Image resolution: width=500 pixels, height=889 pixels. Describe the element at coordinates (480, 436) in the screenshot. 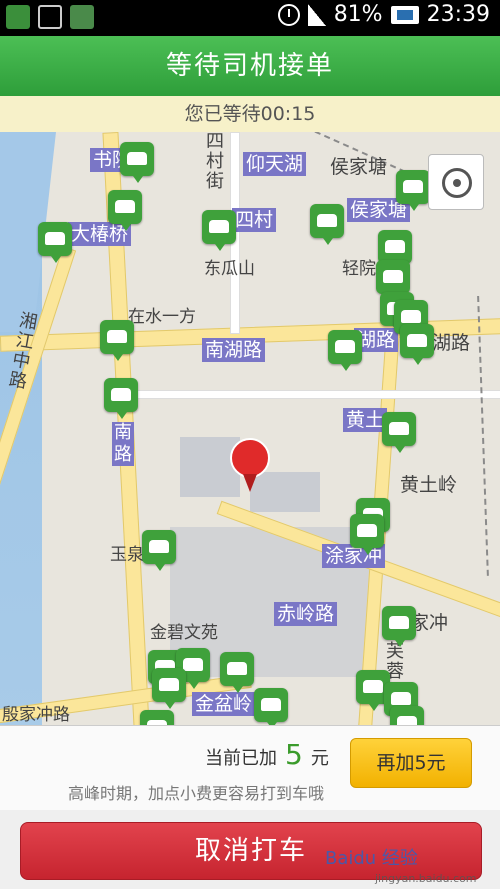

I see `railway` at that location.